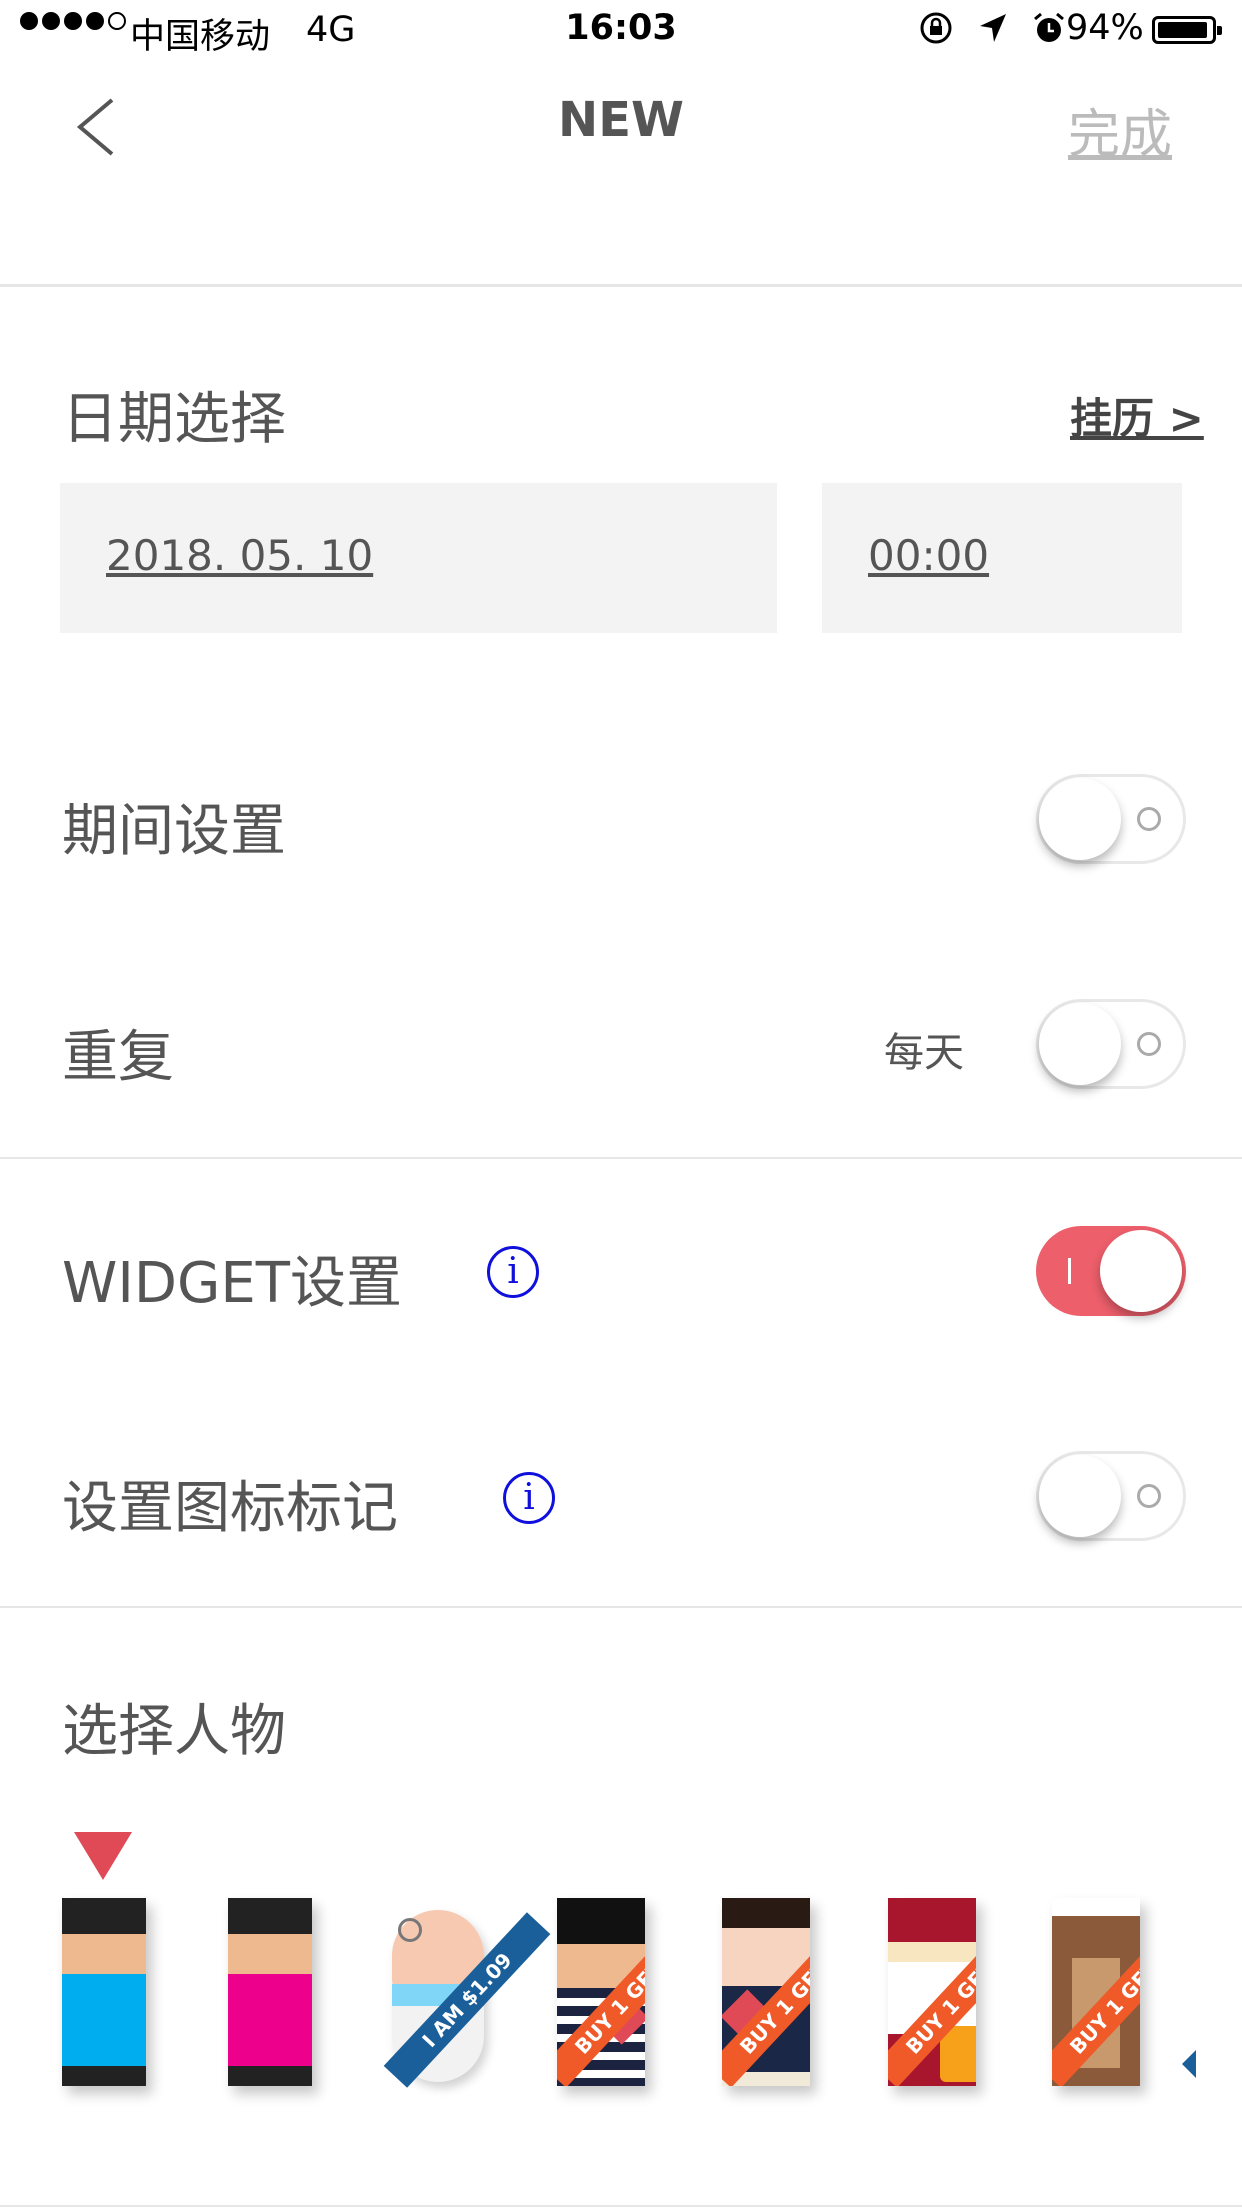 This screenshot has width=1242, height=2208. I want to click on period-toggle, so click(1111, 819).